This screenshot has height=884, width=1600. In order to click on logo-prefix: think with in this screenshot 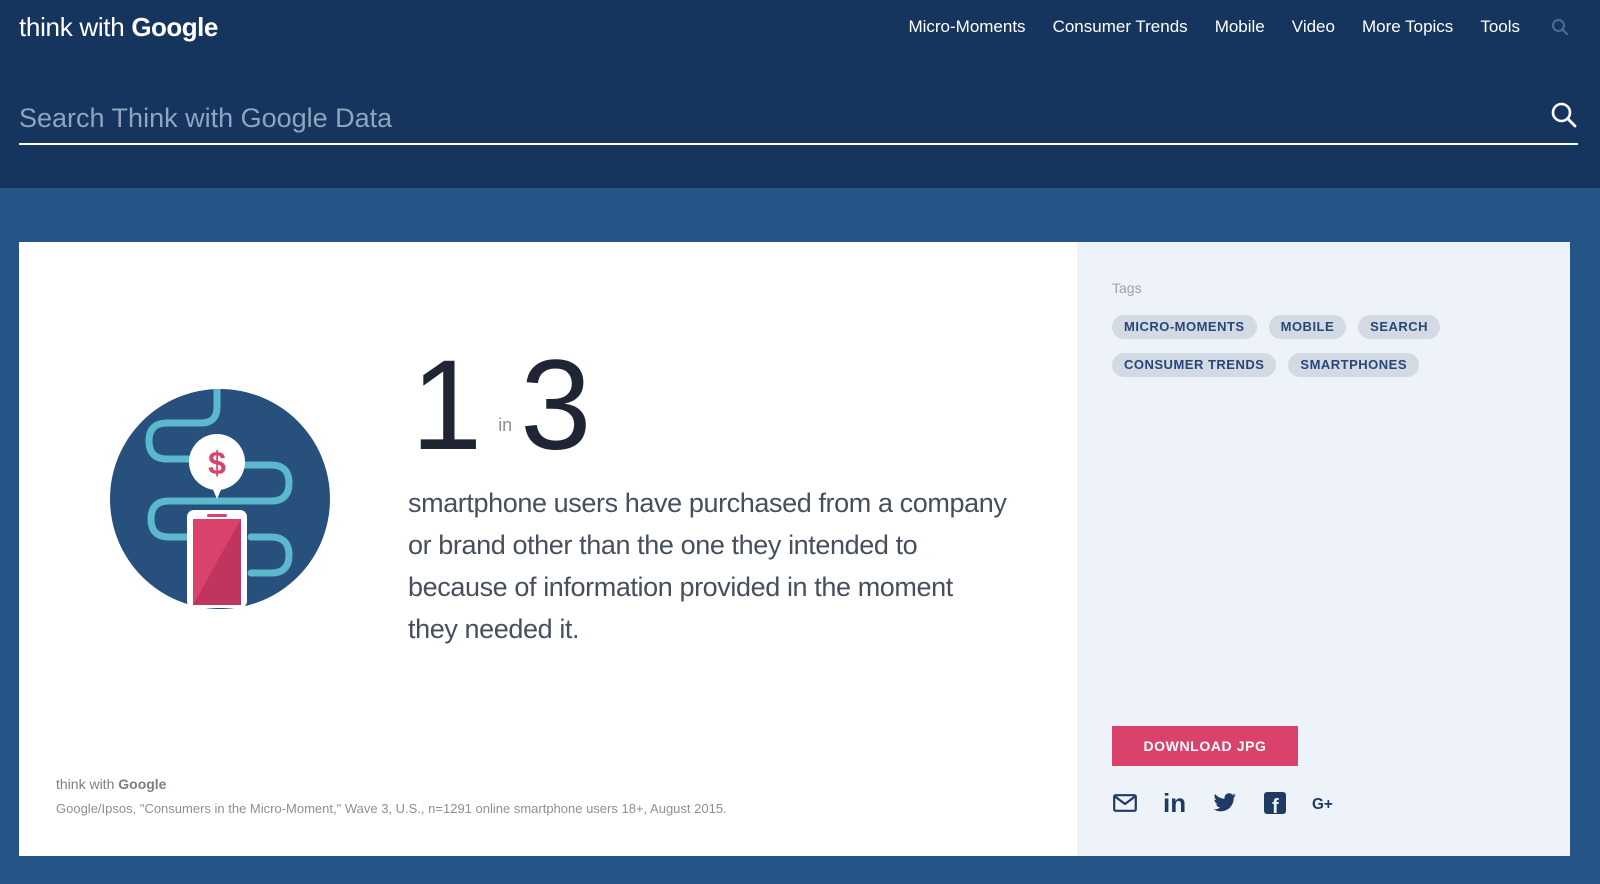, I will do `click(75, 27)`.